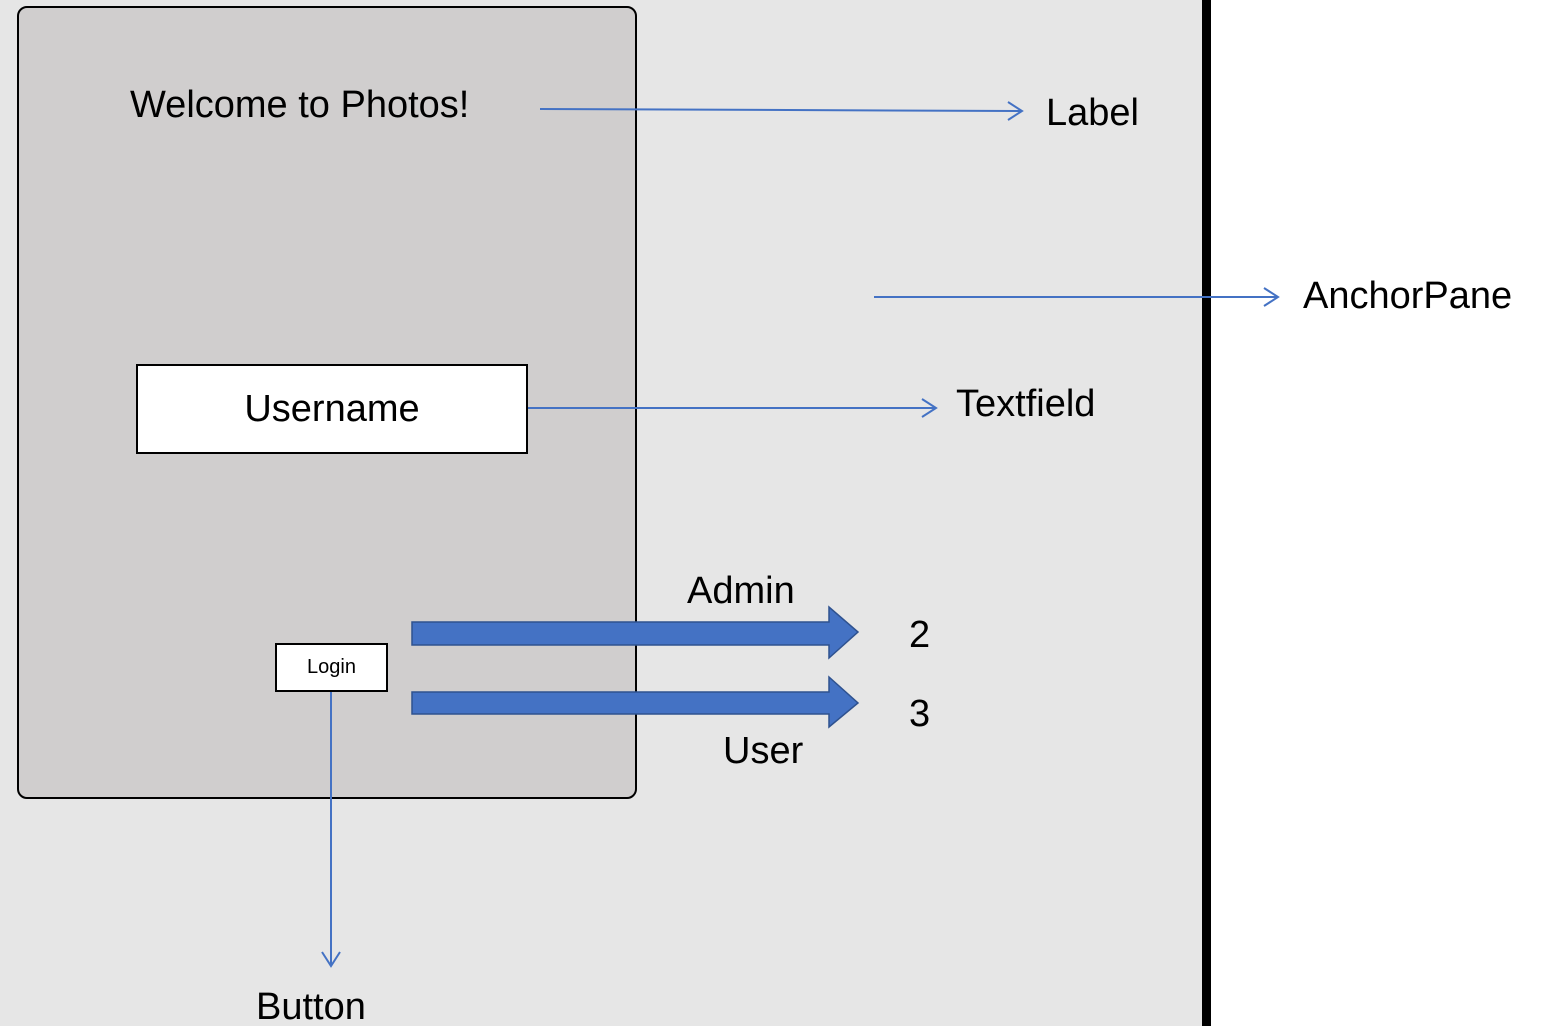  What do you see at coordinates (1206, 513) in the screenshot?
I see `divider-bar` at bounding box center [1206, 513].